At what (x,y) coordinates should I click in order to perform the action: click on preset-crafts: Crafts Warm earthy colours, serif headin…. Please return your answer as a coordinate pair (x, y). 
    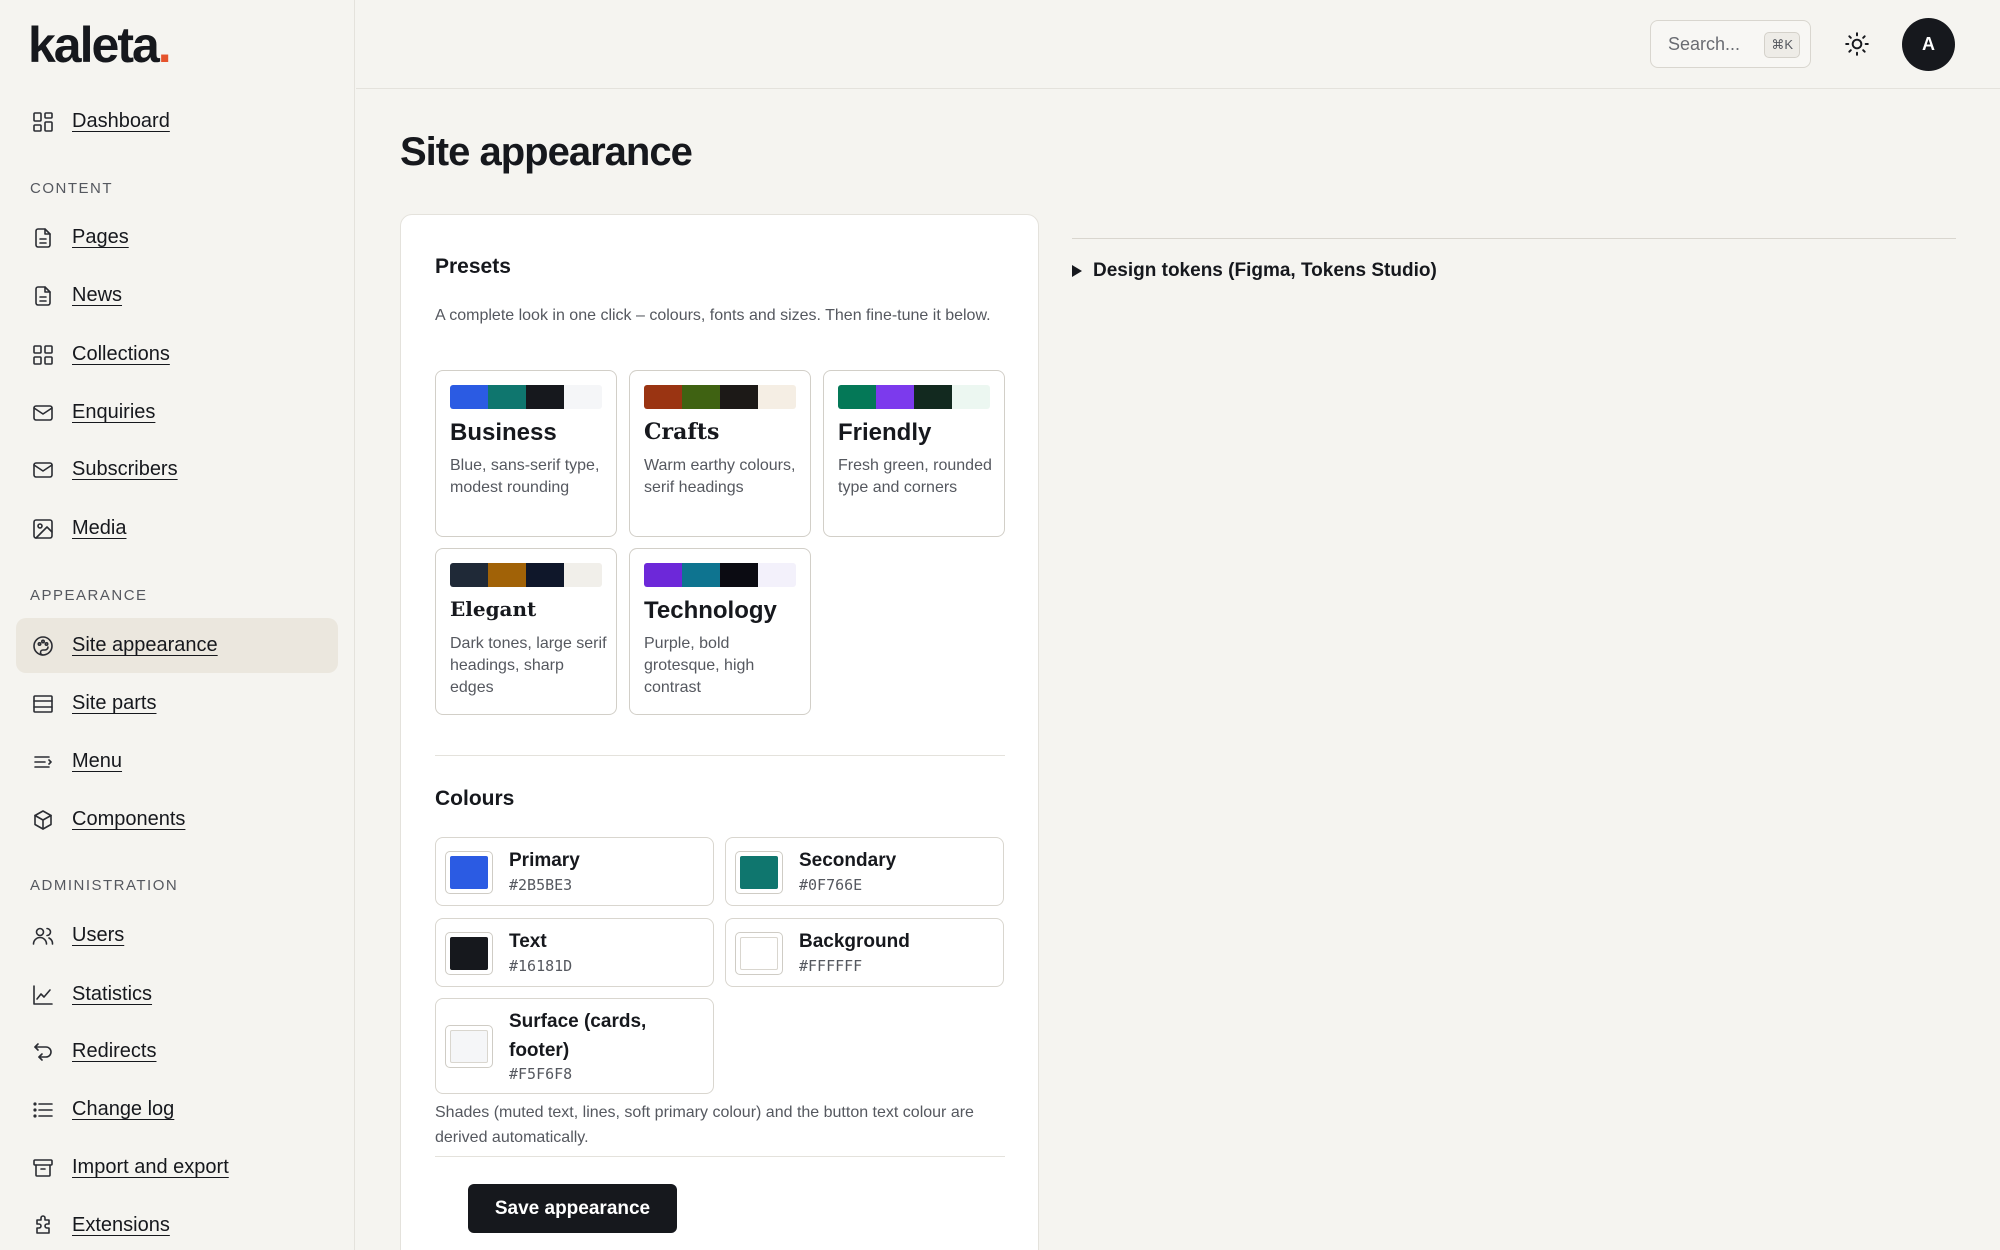
    Looking at the image, I should click on (720, 453).